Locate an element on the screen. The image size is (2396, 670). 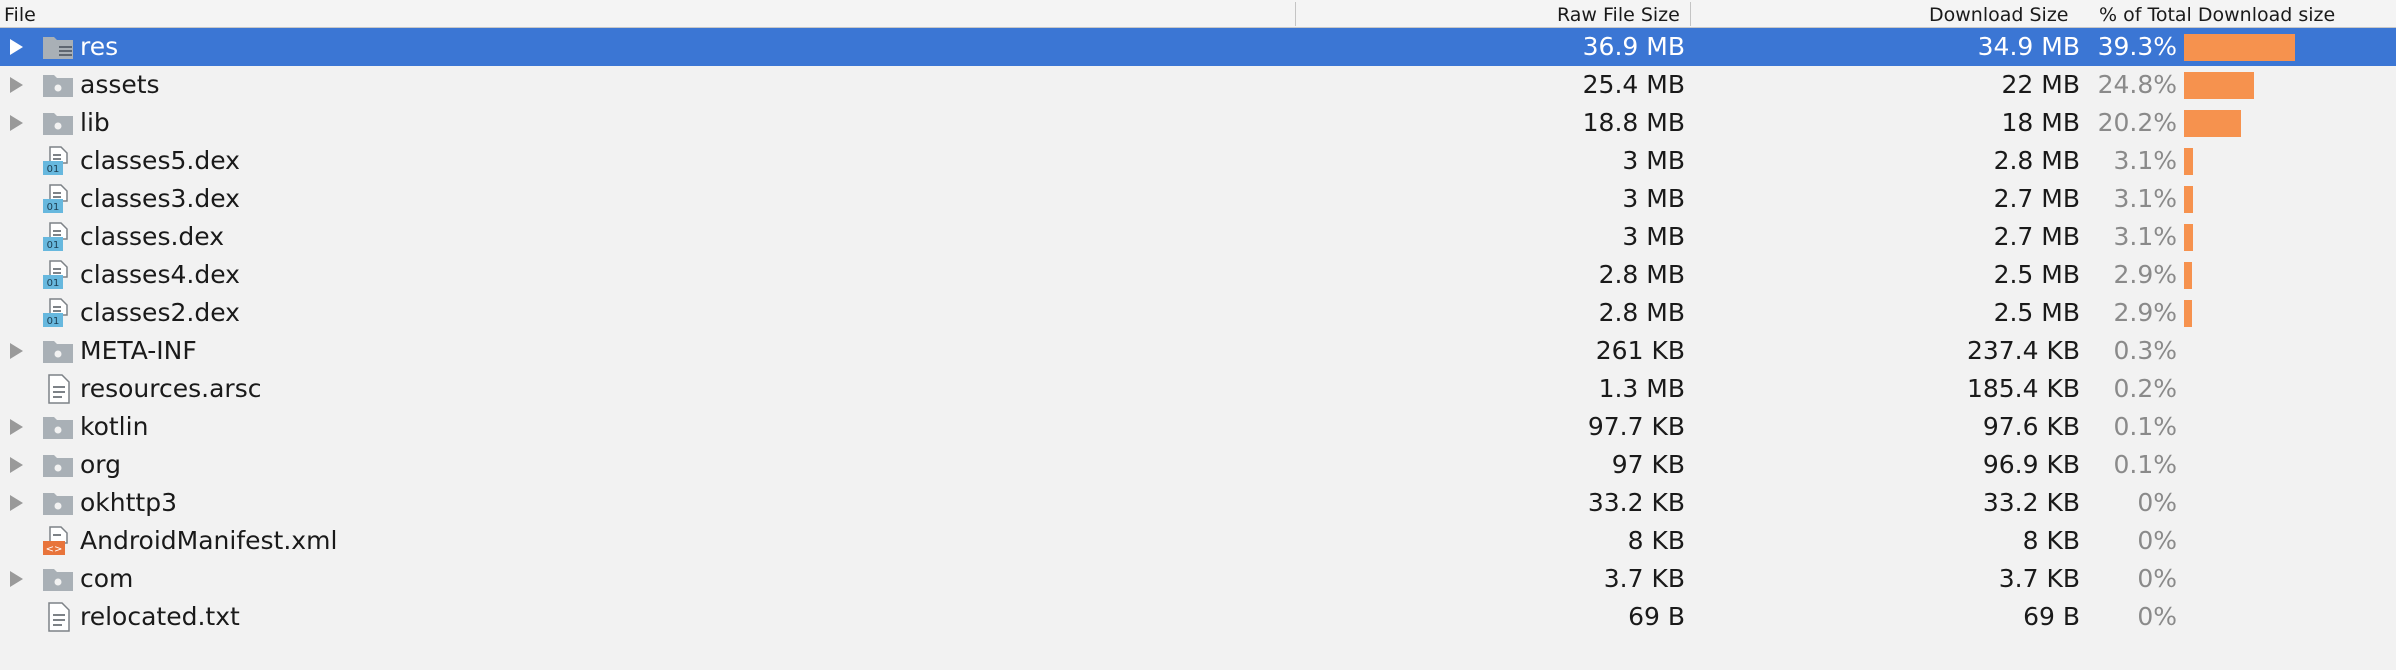
table-row: 01 classes2.dex 2.8 MB 2.5 MB 2.9% is located at coordinates (1198, 313).